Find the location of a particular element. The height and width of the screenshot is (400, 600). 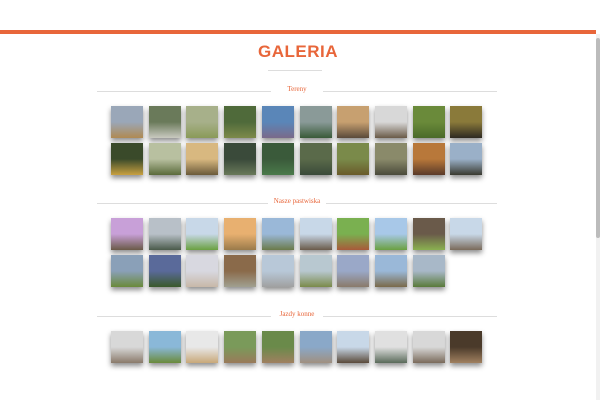

section-label: Jazdy konne is located at coordinates (297, 314).